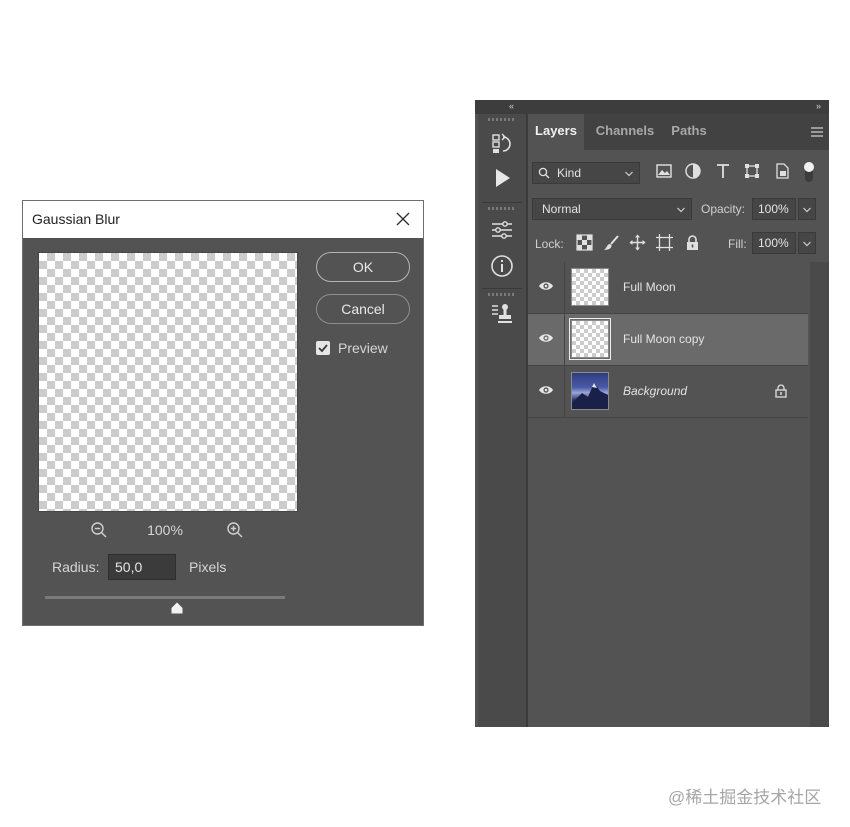  What do you see at coordinates (584, 242) in the screenshot?
I see `lock-transparent-pixels-icon` at bounding box center [584, 242].